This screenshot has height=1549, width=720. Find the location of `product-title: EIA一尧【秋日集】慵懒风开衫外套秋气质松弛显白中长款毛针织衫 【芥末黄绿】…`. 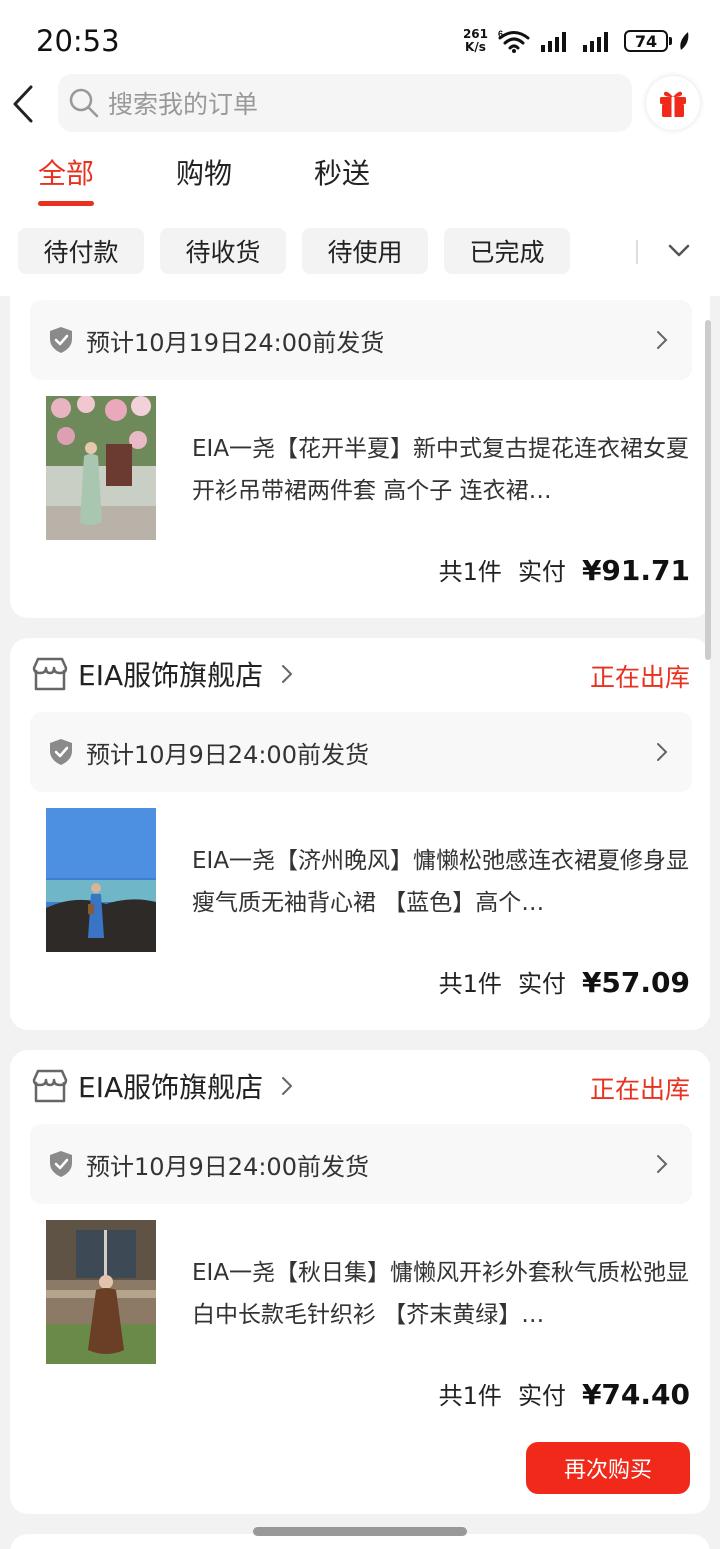

product-title: EIA一尧【秋日集】慵懒风开衫外套秋气质松弛显白中长款毛针织衫 【芥末黄绿】… is located at coordinates (442, 1294).